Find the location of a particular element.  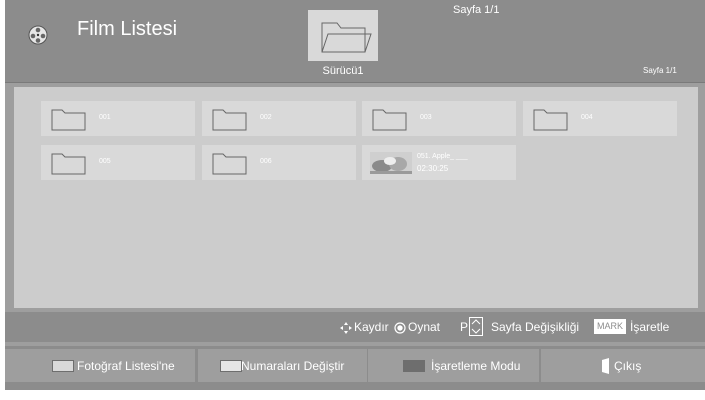

drive-label: Sürücü1 is located at coordinates (343, 71).